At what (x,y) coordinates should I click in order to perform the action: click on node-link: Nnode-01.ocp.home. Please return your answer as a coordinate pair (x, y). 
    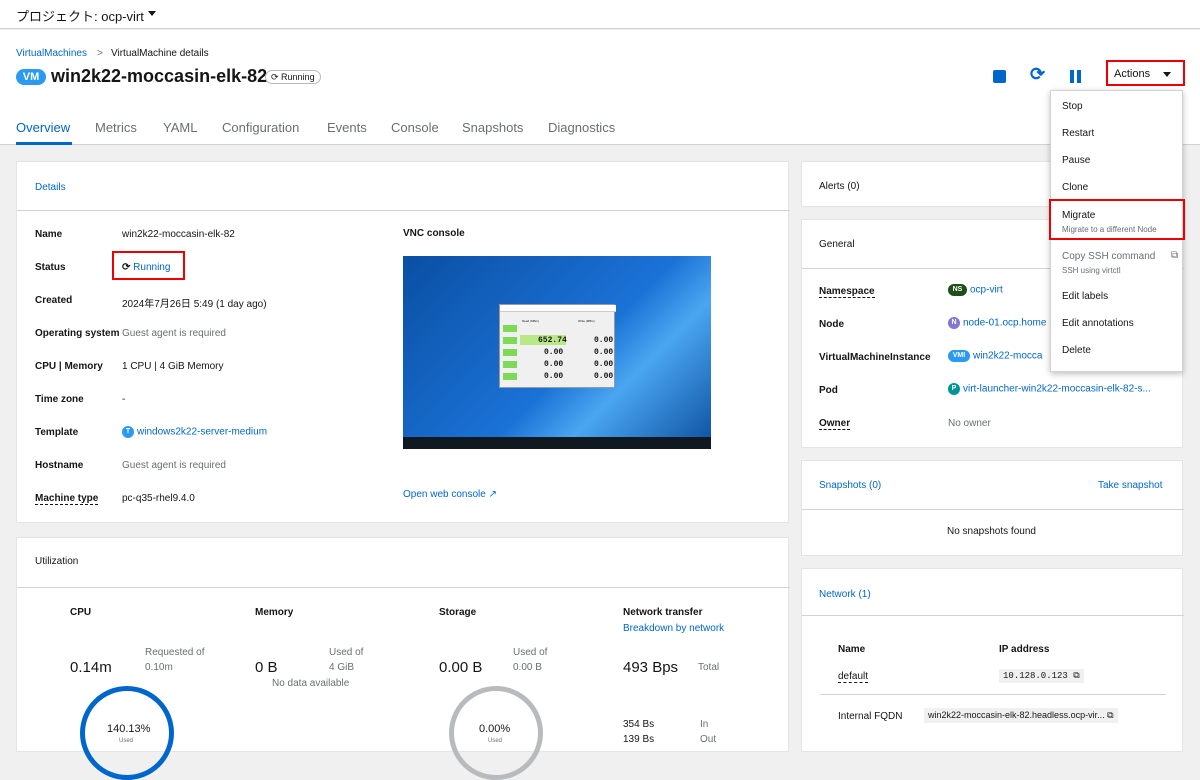
    Looking at the image, I should click on (997, 323).